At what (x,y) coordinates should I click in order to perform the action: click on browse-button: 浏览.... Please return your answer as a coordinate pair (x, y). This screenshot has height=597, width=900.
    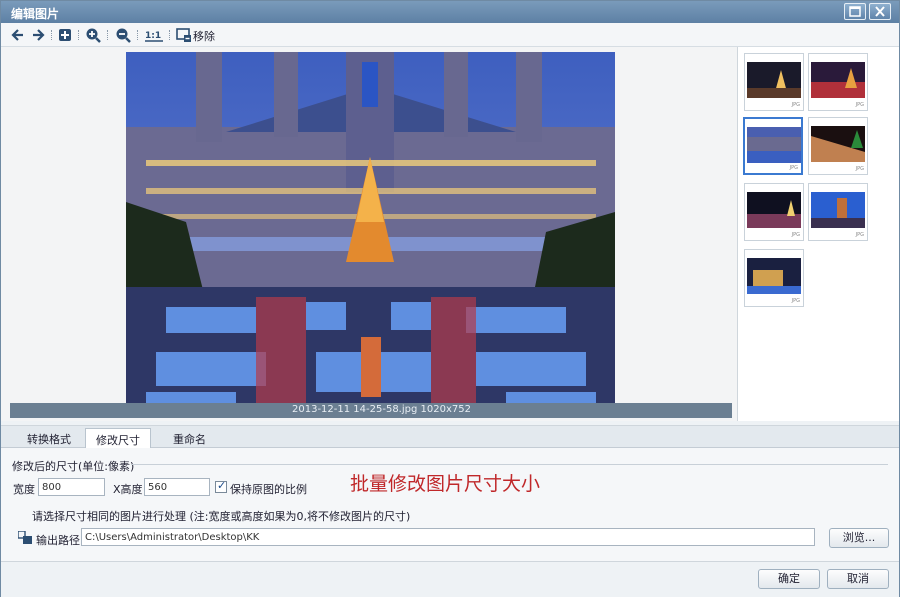
    Looking at the image, I should click on (859, 538).